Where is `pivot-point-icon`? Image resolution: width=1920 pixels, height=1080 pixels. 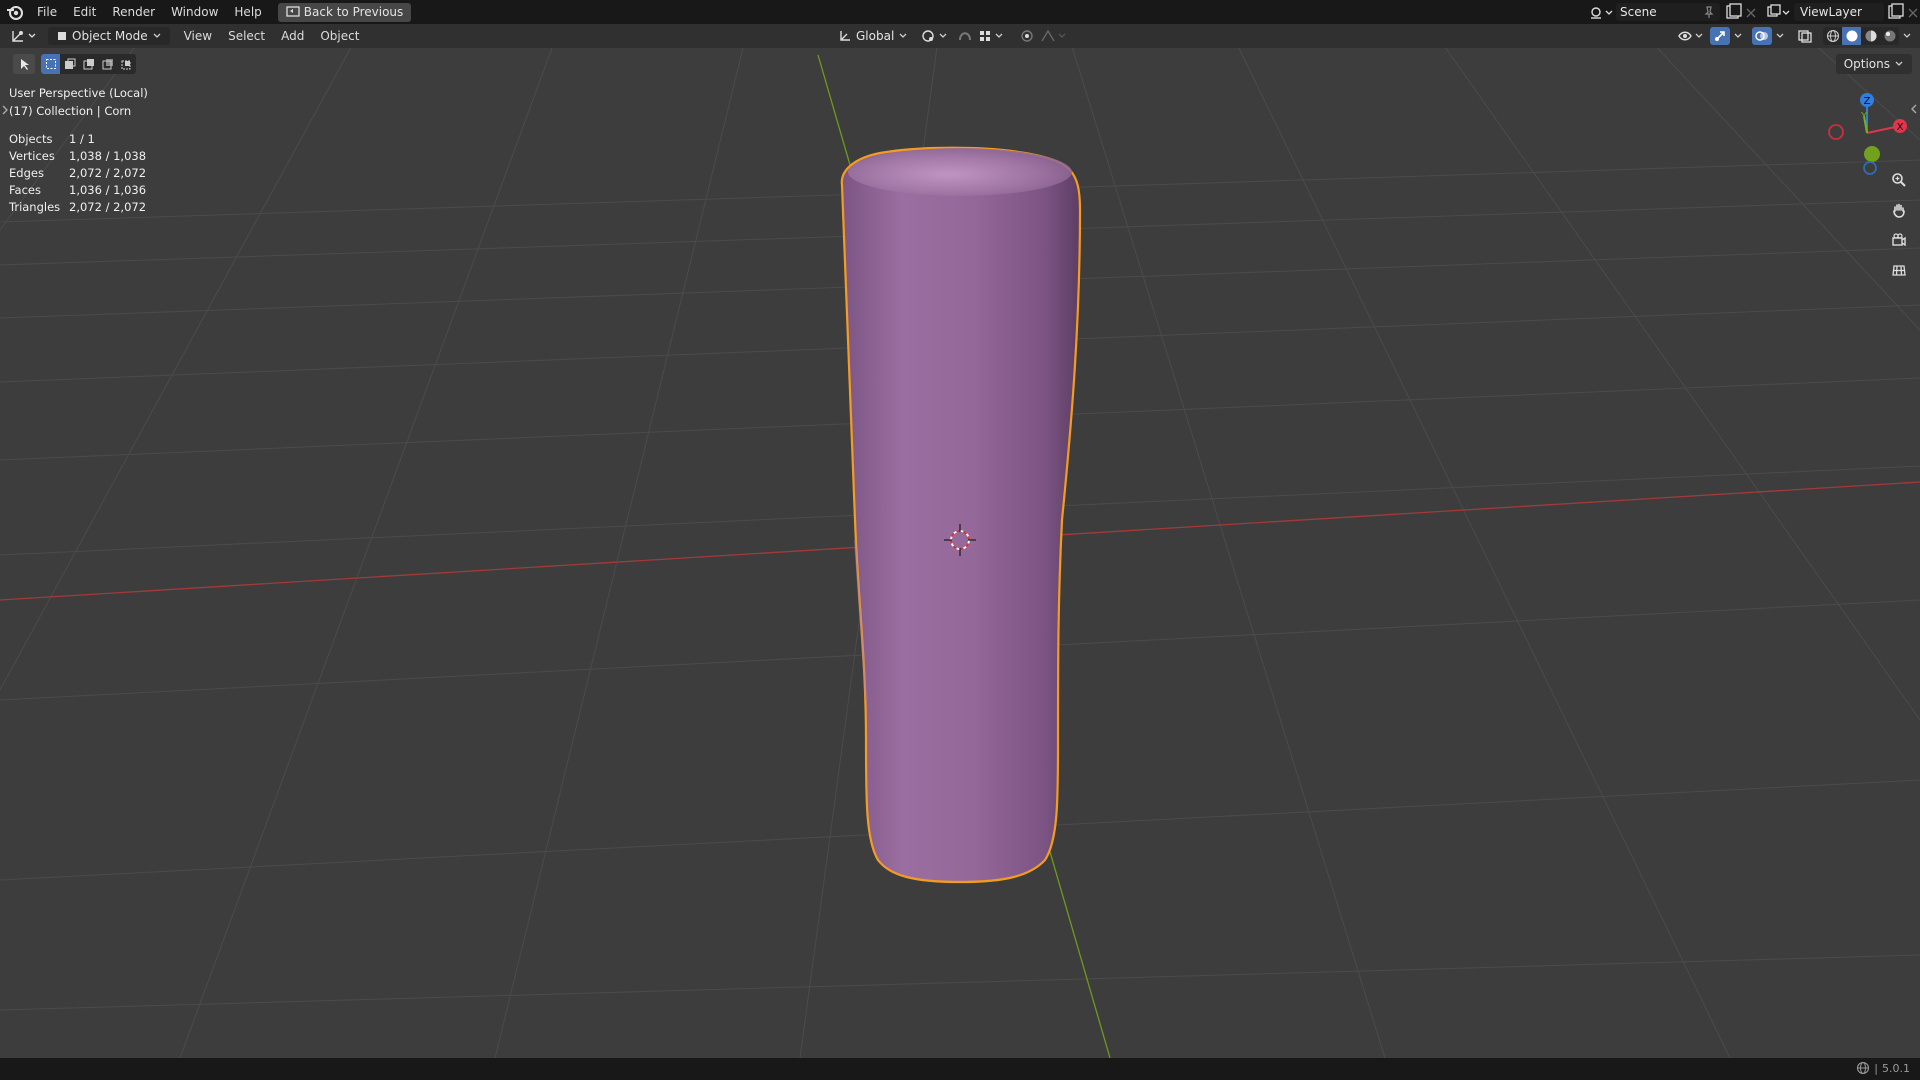
pivot-point-icon is located at coordinates (935, 36).